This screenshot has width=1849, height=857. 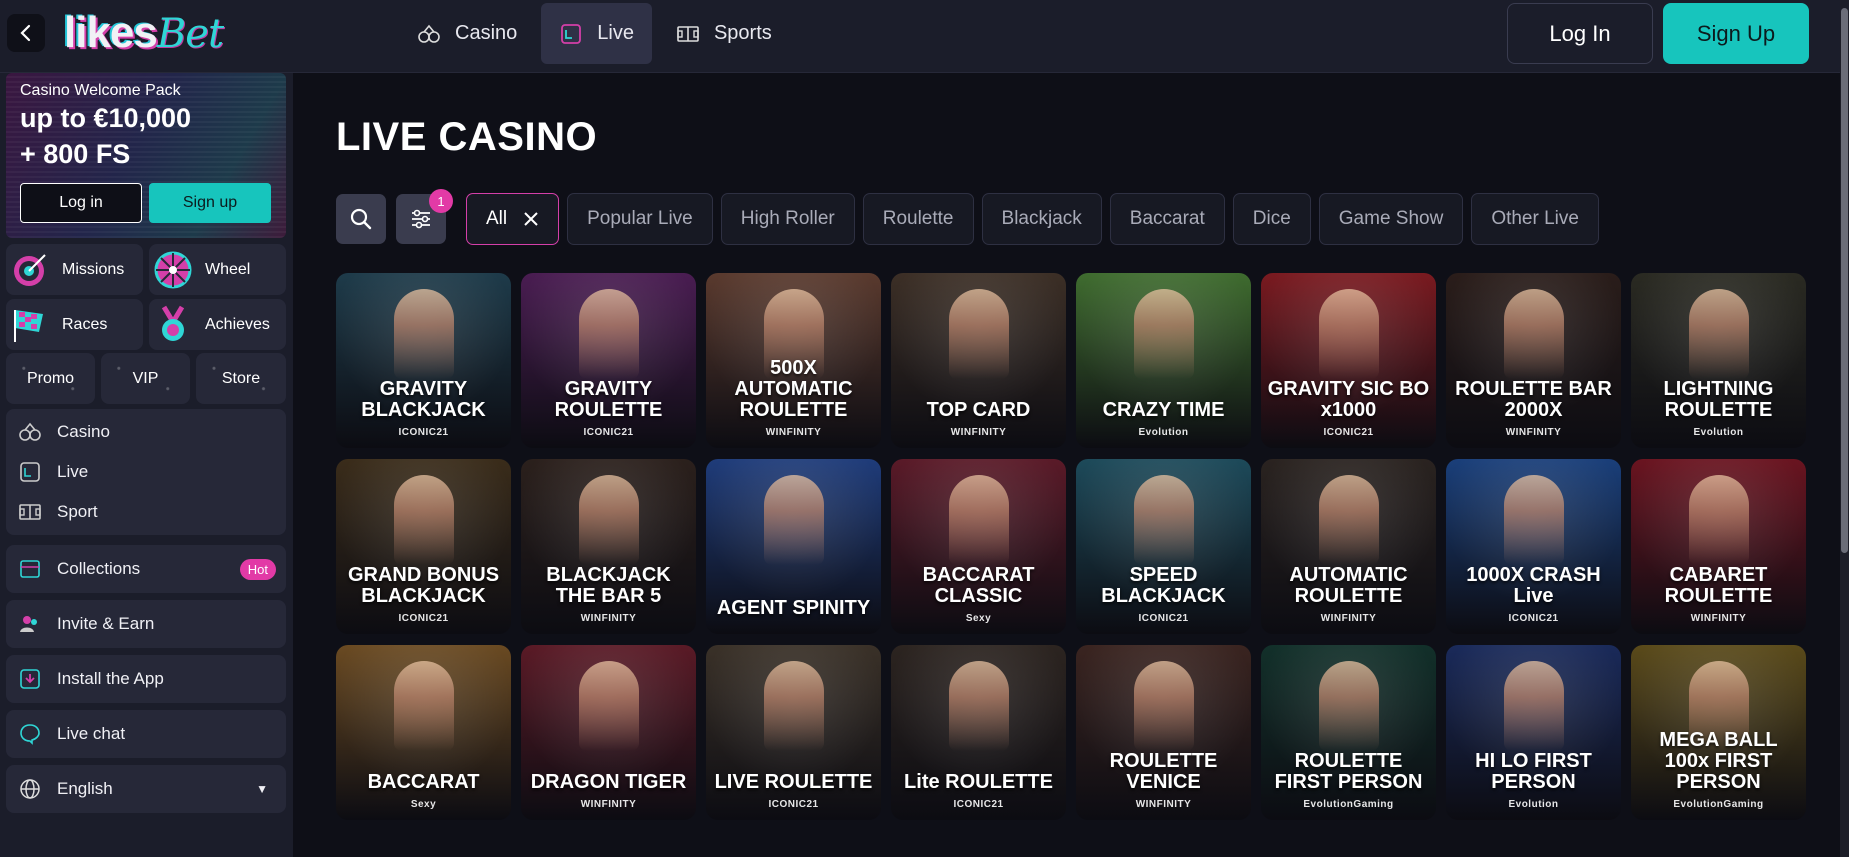 I want to click on site-logo: likes Bet, so click(x=144, y=33).